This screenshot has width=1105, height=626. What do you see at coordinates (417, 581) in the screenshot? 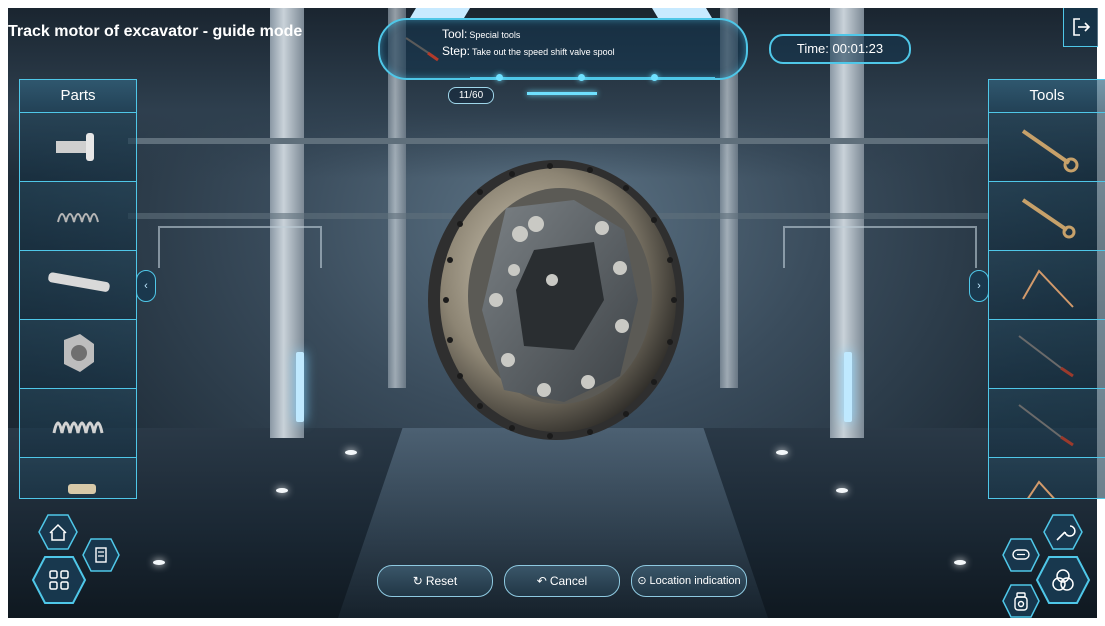
I see `reset-icon: ↻` at bounding box center [417, 581].